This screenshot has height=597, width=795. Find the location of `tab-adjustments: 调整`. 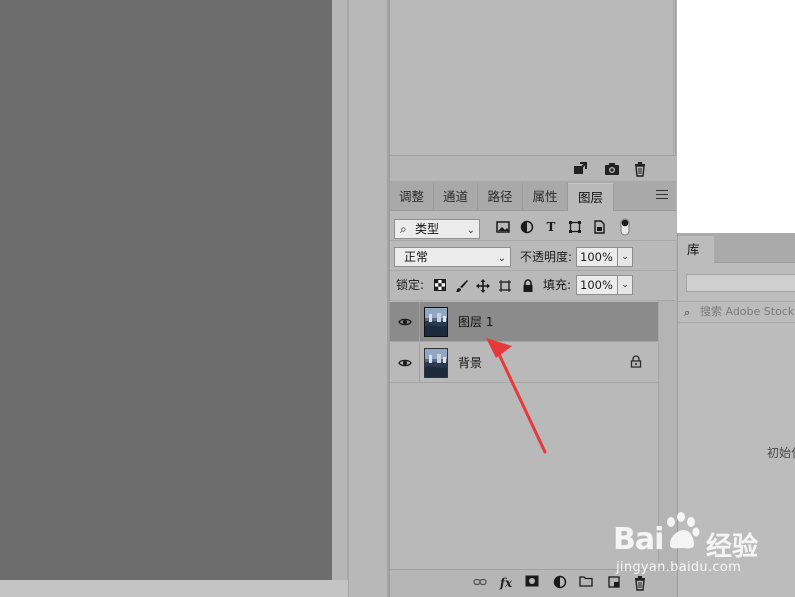

tab-adjustments: 调整 is located at coordinates (412, 197).